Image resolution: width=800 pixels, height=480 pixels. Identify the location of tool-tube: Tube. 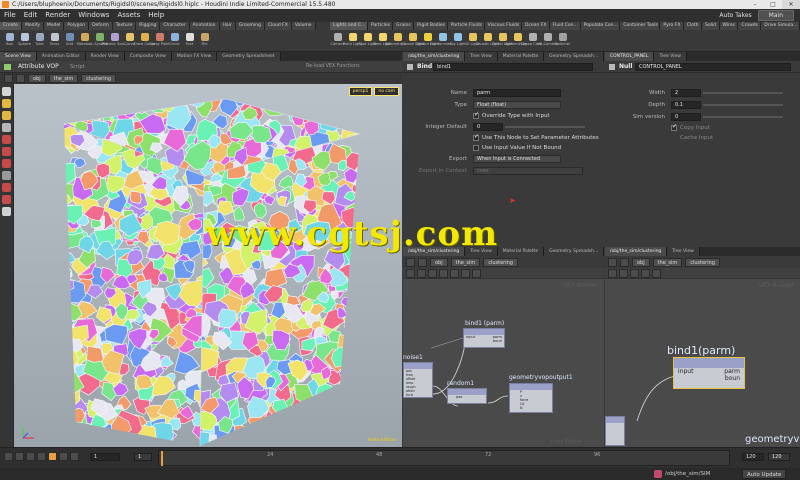
(39, 41).